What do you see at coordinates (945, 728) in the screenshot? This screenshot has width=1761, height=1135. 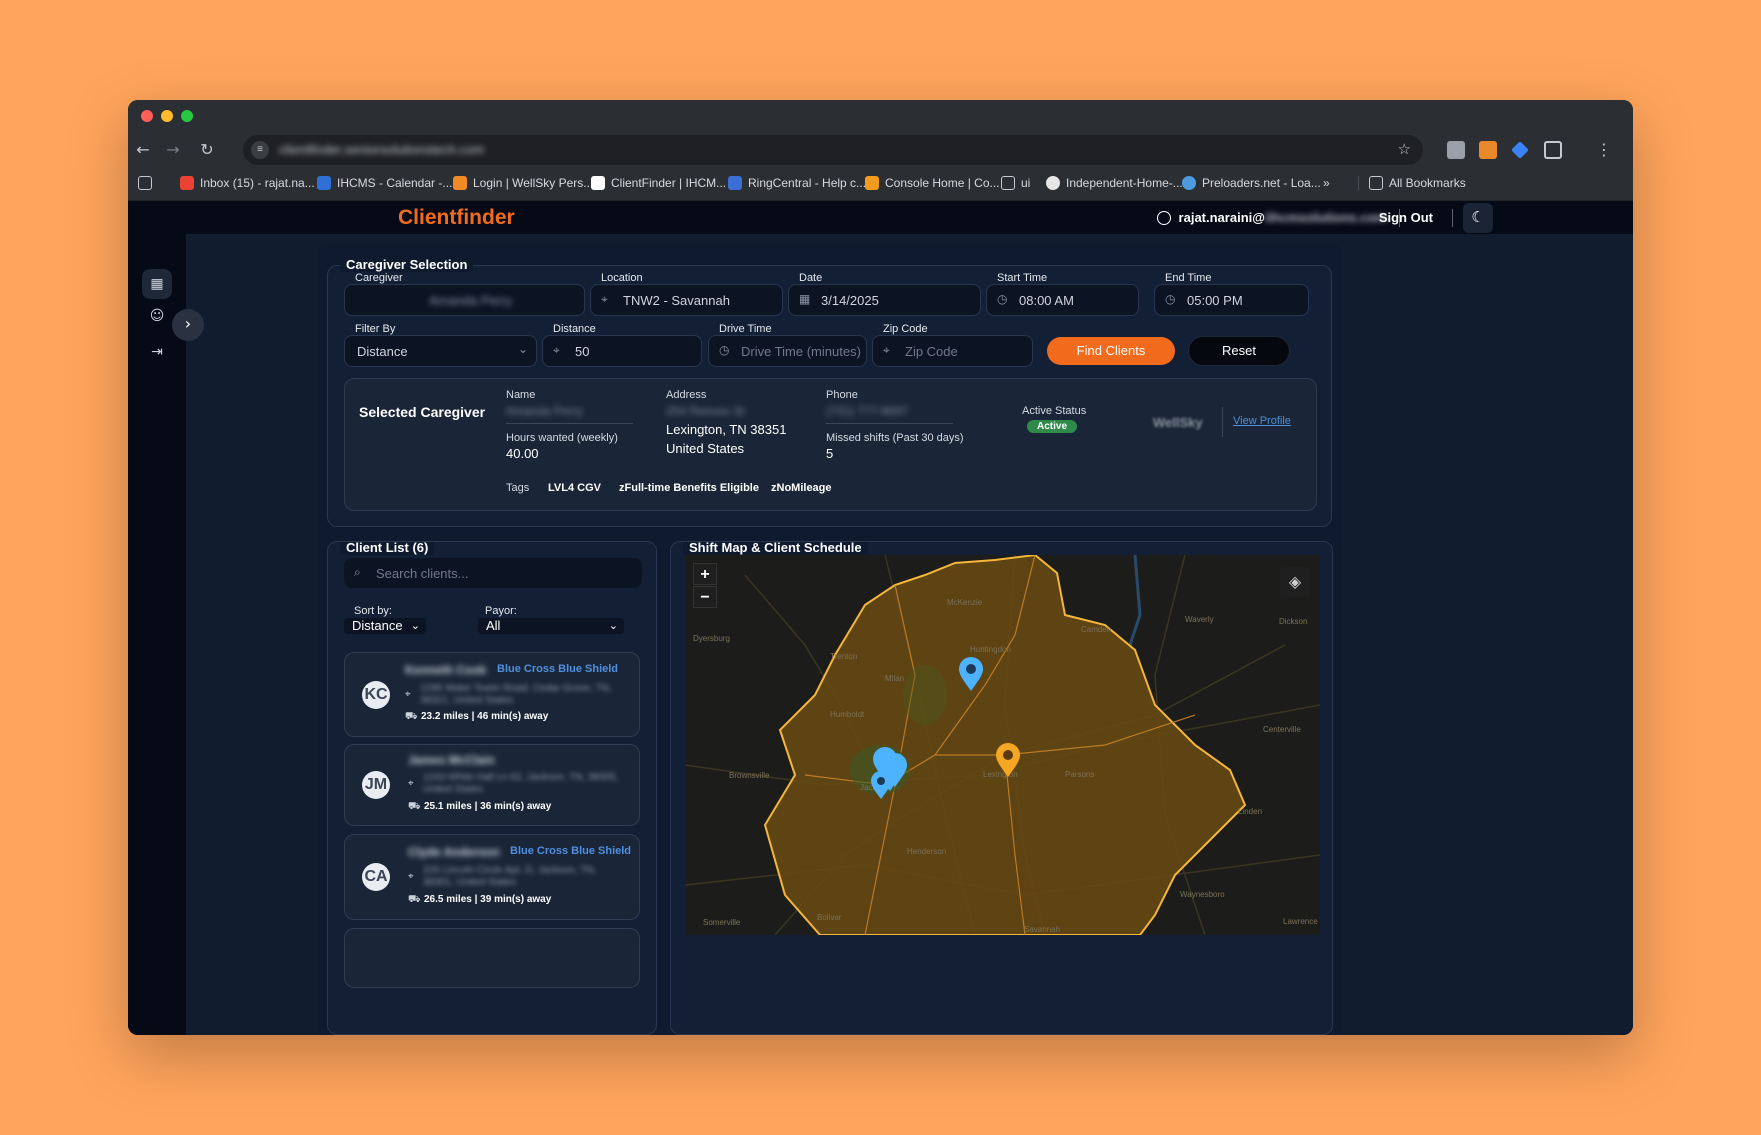 I see `map-markers` at bounding box center [945, 728].